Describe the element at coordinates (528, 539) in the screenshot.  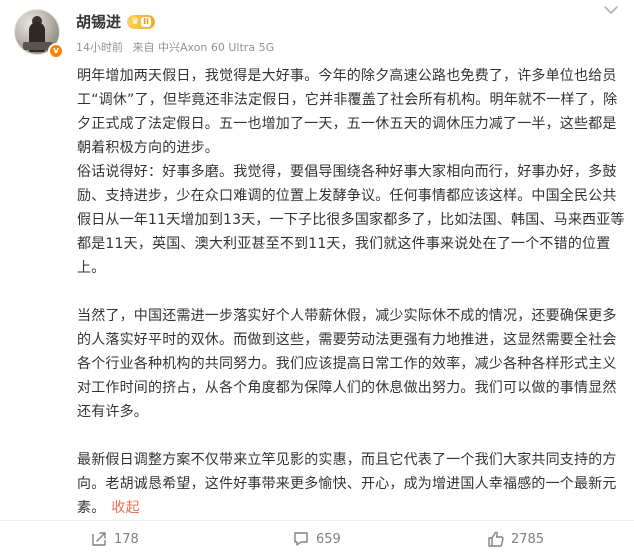
I see `like-count: 2785` at that location.